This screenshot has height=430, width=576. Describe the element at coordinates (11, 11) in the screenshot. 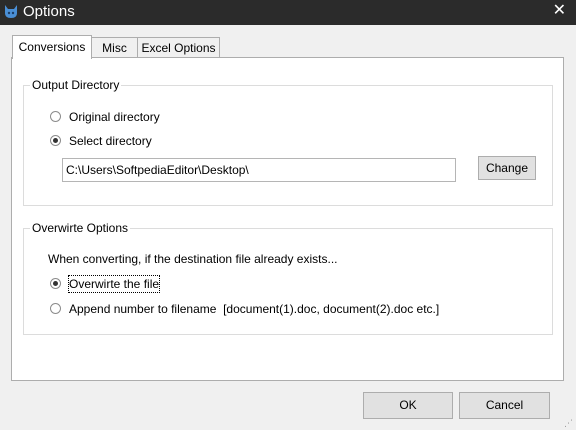

I see `cat-logo-icon` at that location.